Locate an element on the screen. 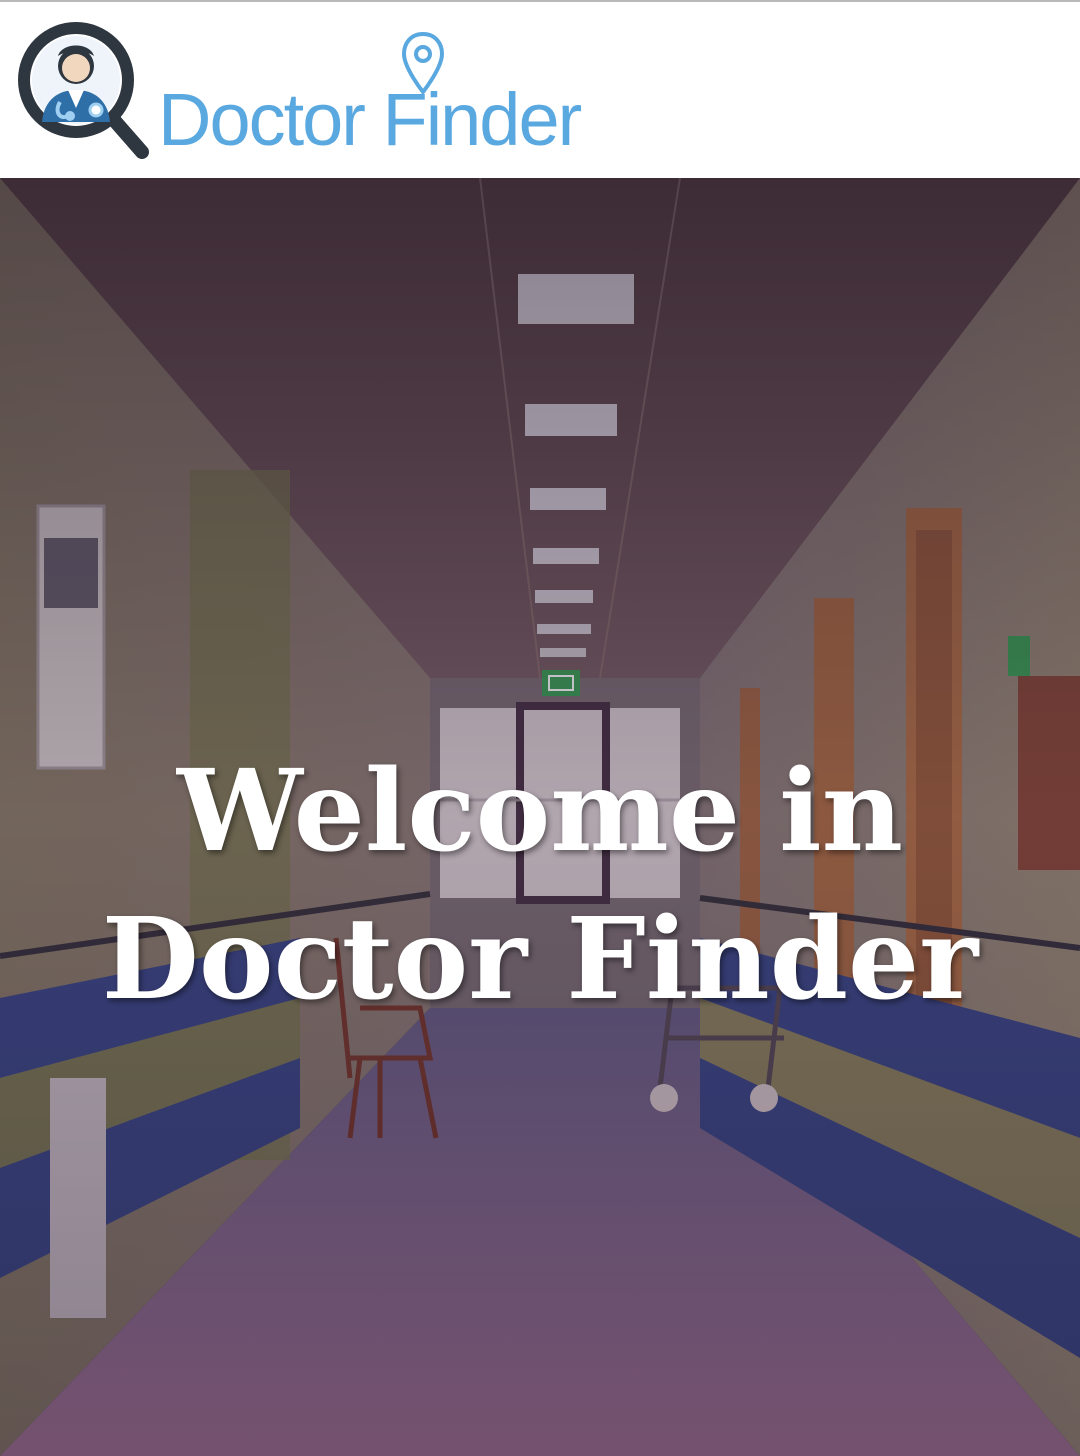 This screenshot has height=1456, width=1080. hero-title-line-2: Doctor Finder is located at coordinates (540, 959).